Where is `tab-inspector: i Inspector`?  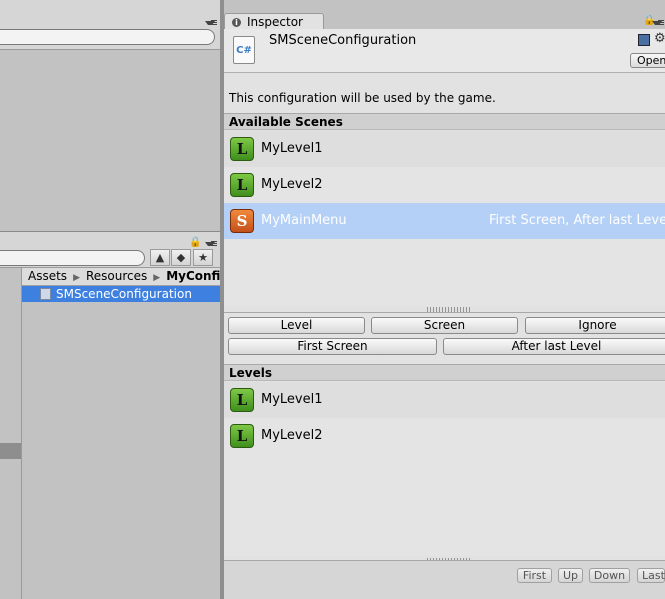 tab-inspector: i Inspector is located at coordinates (274, 21).